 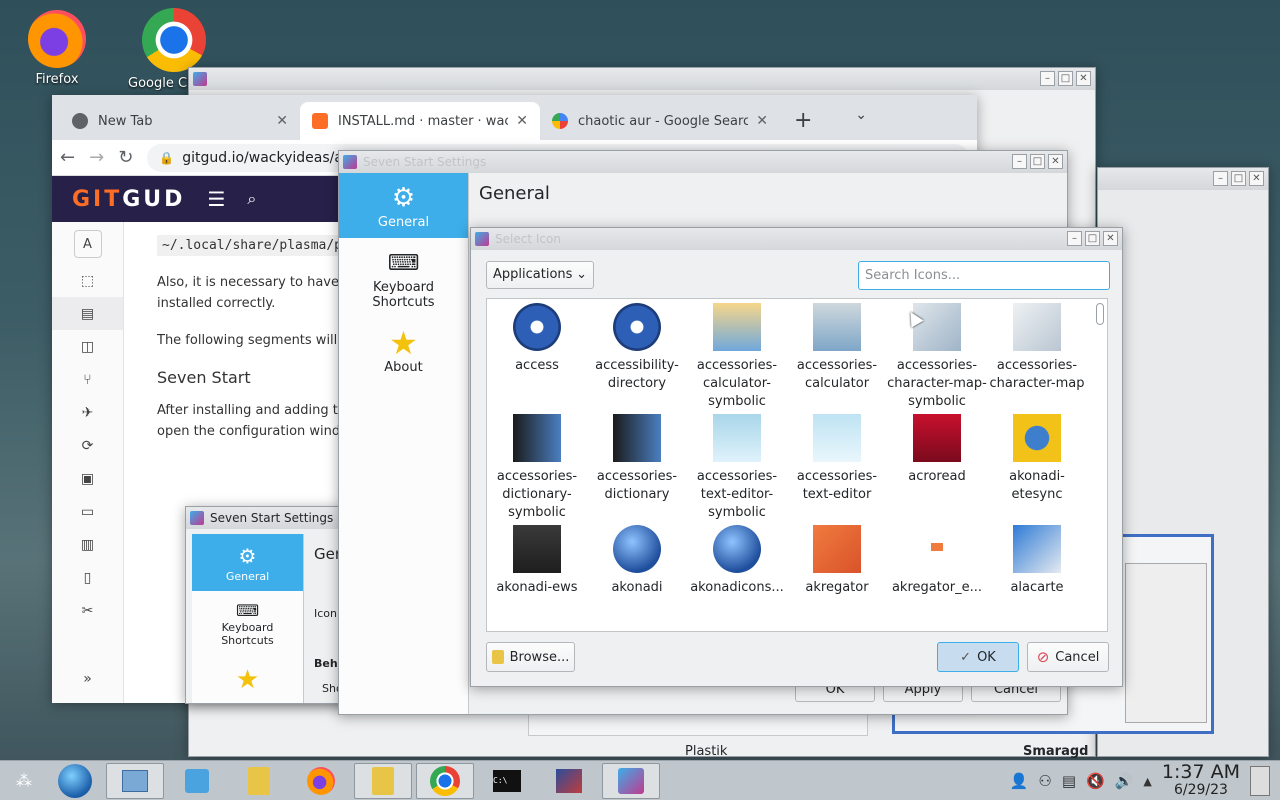 What do you see at coordinates (135, 780) in the screenshot?
I see `taskbar-settings` at bounding box center [135, 780].